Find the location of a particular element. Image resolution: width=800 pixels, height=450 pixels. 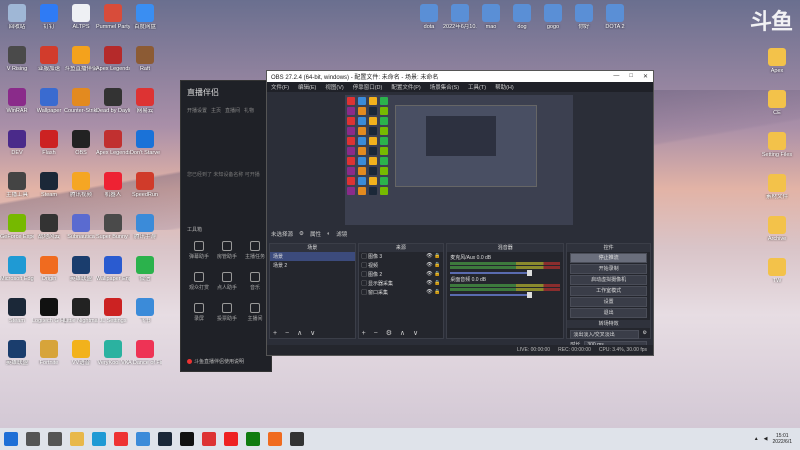

filter-icon: ◐ is located at coordinates (328, 234).